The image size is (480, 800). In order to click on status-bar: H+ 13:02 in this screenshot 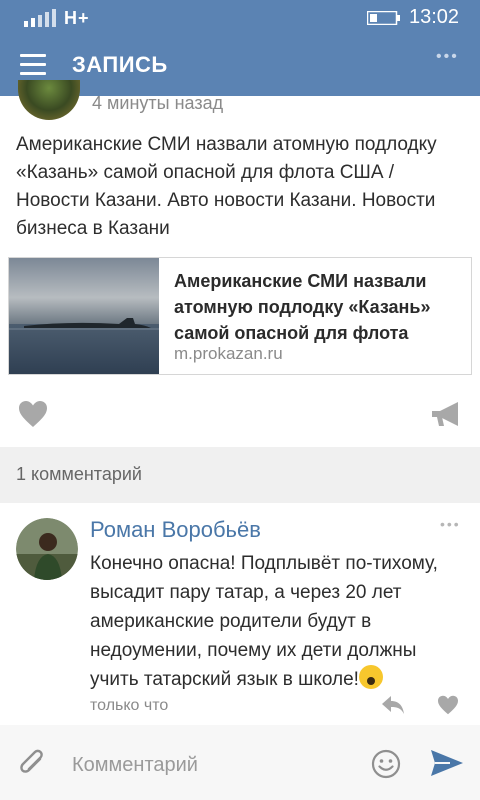, I will do `click(240, 18)`.